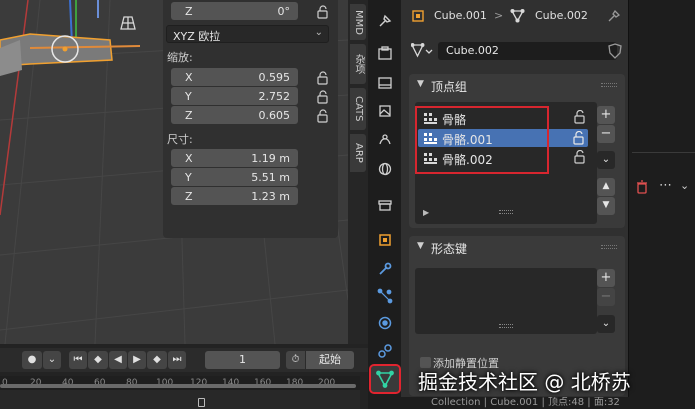  I want to click on object-tab-icon, so click(385, 240).